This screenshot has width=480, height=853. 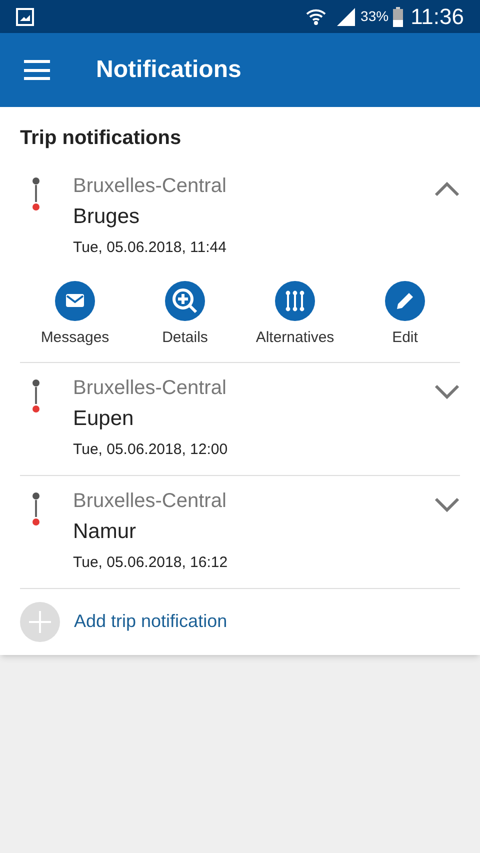 What do you see at coordinates (447, 189) in the screenshot?
I see `chevron-up-icon` at bounding box center [447, 189].